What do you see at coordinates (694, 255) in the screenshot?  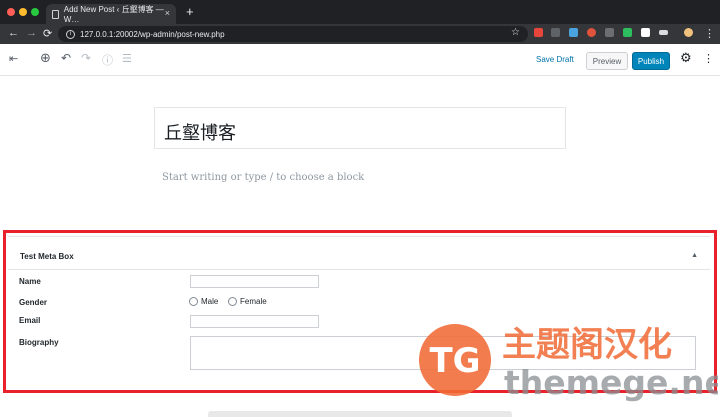 I see `collapse-toggle-icon: ▲` at bounding box center [694, 255].